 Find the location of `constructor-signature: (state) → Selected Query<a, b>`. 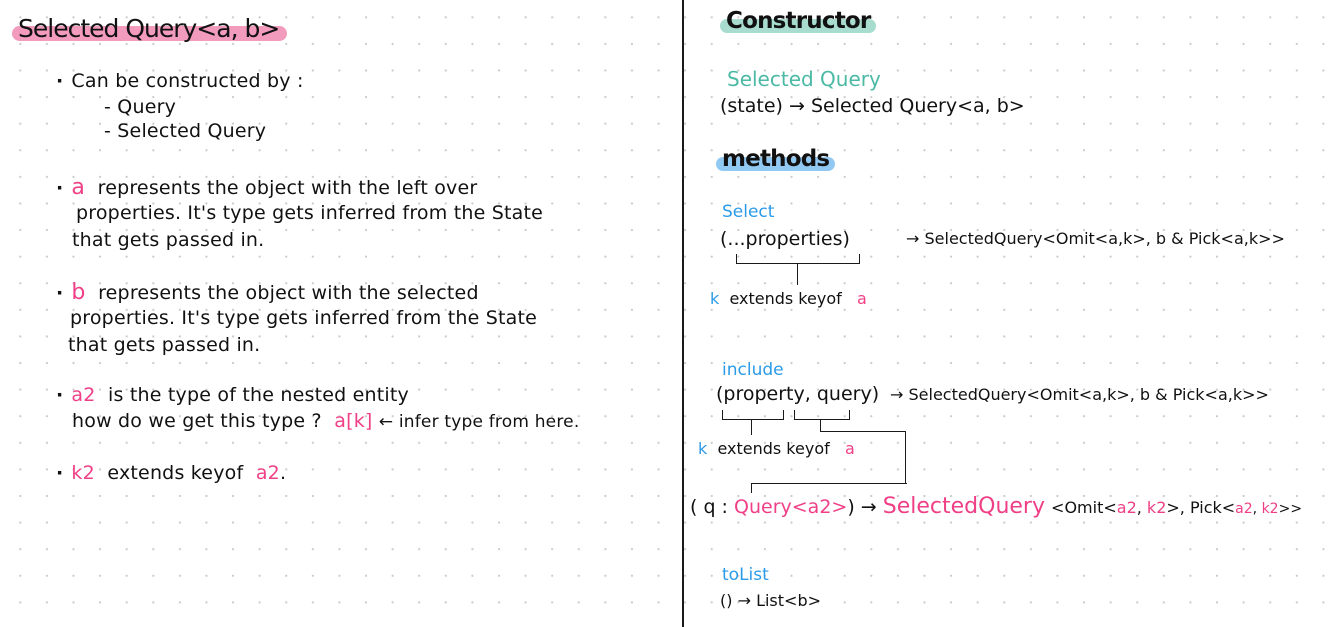

constructor-signature: (state) → Selected Query<a, b> is located at coordinates (872, 106).